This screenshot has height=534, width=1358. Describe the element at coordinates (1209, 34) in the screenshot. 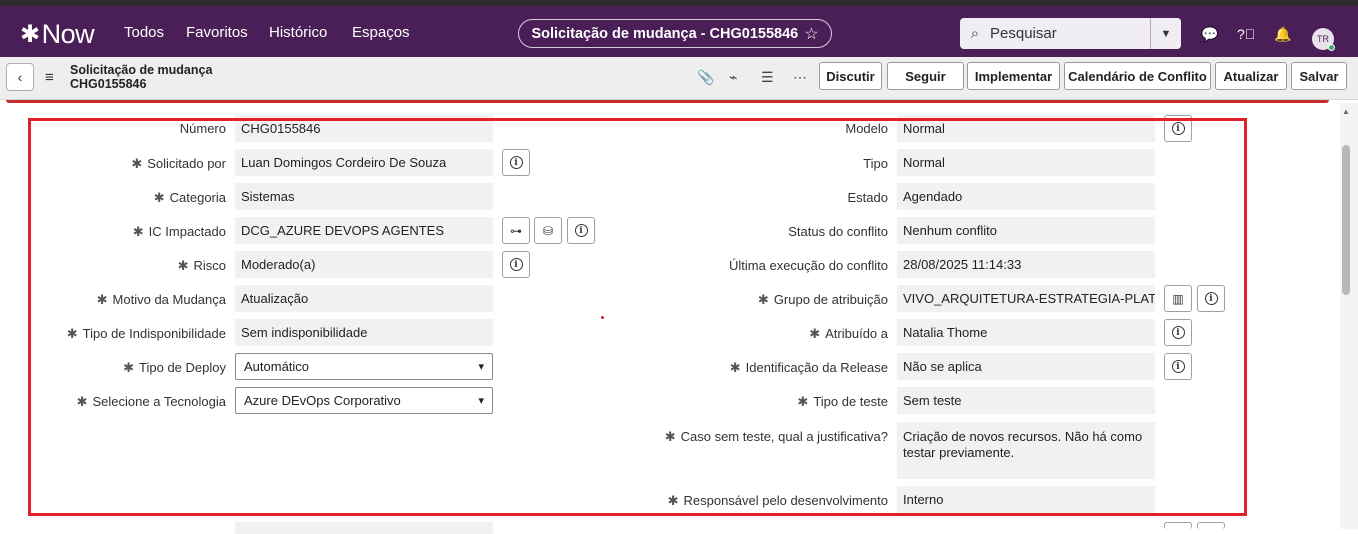

I see `chat-icon: 💬` at that location.